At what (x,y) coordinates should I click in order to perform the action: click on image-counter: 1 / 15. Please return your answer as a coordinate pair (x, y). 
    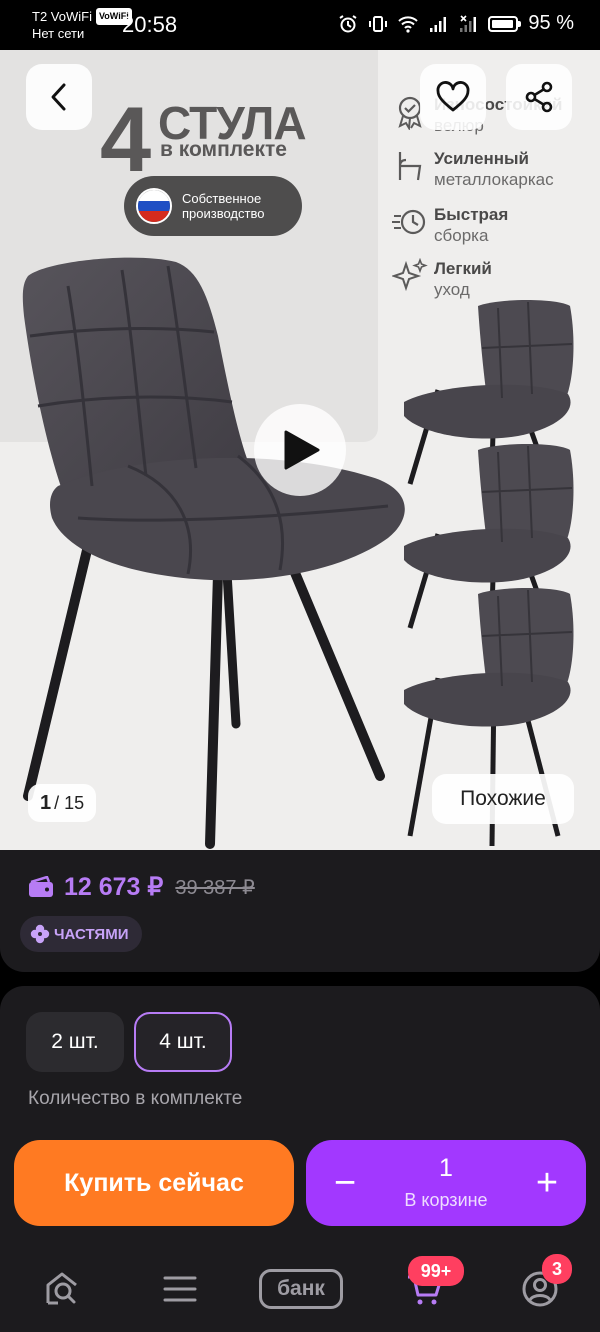
    Looking at the image, I should click on (62, 803).